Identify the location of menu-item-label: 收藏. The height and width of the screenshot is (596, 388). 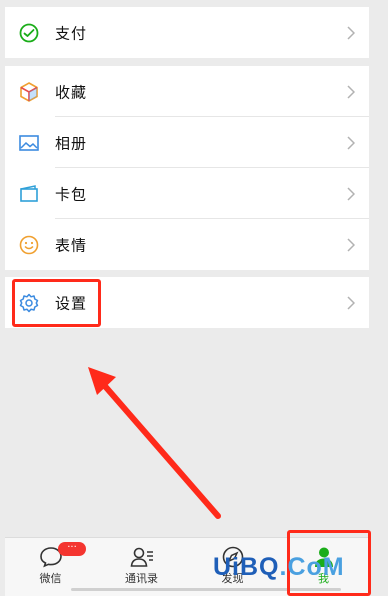
(71, 92).